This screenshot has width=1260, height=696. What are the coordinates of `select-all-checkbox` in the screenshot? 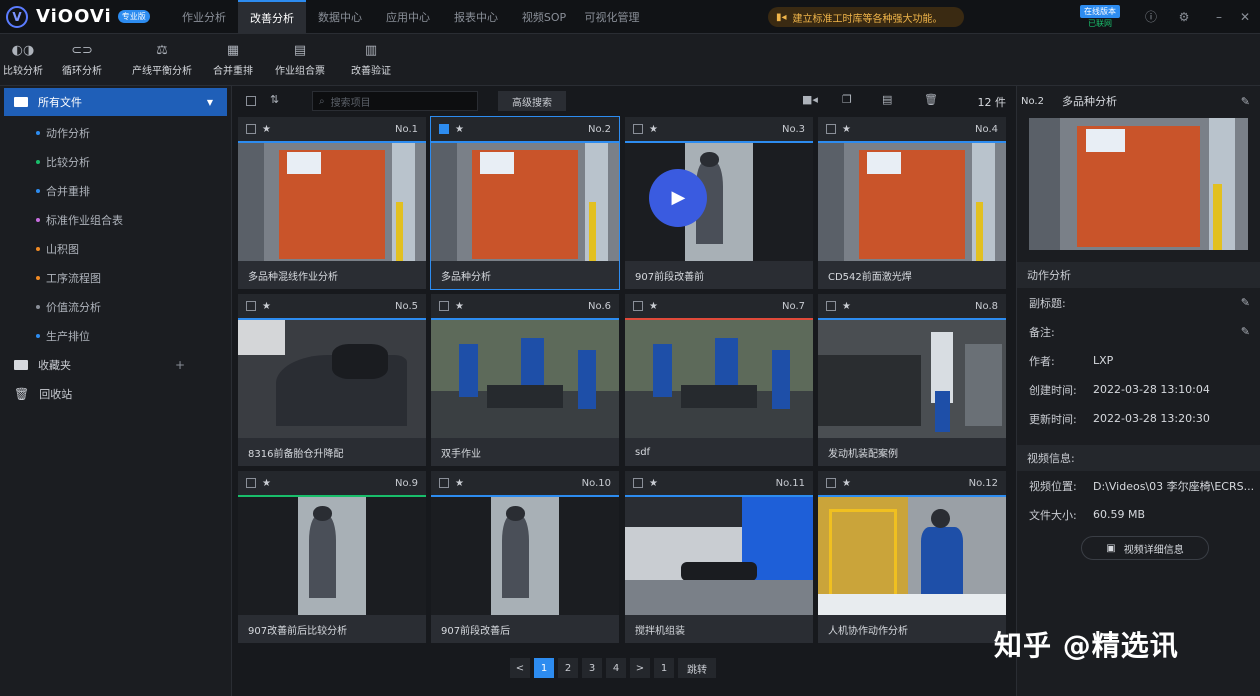 It's located at (251, 101).